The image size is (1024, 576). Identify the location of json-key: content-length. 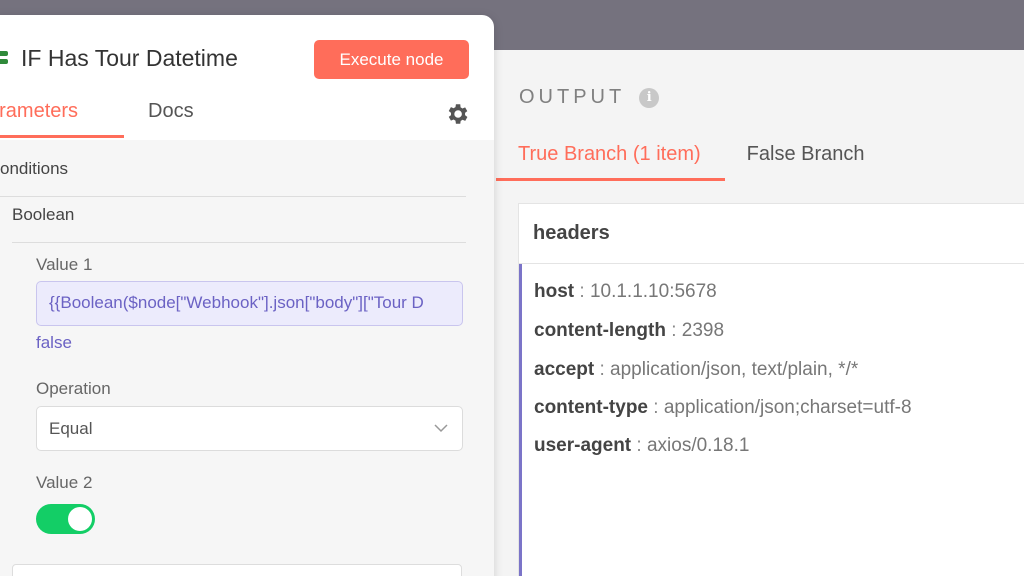
(600, 330).